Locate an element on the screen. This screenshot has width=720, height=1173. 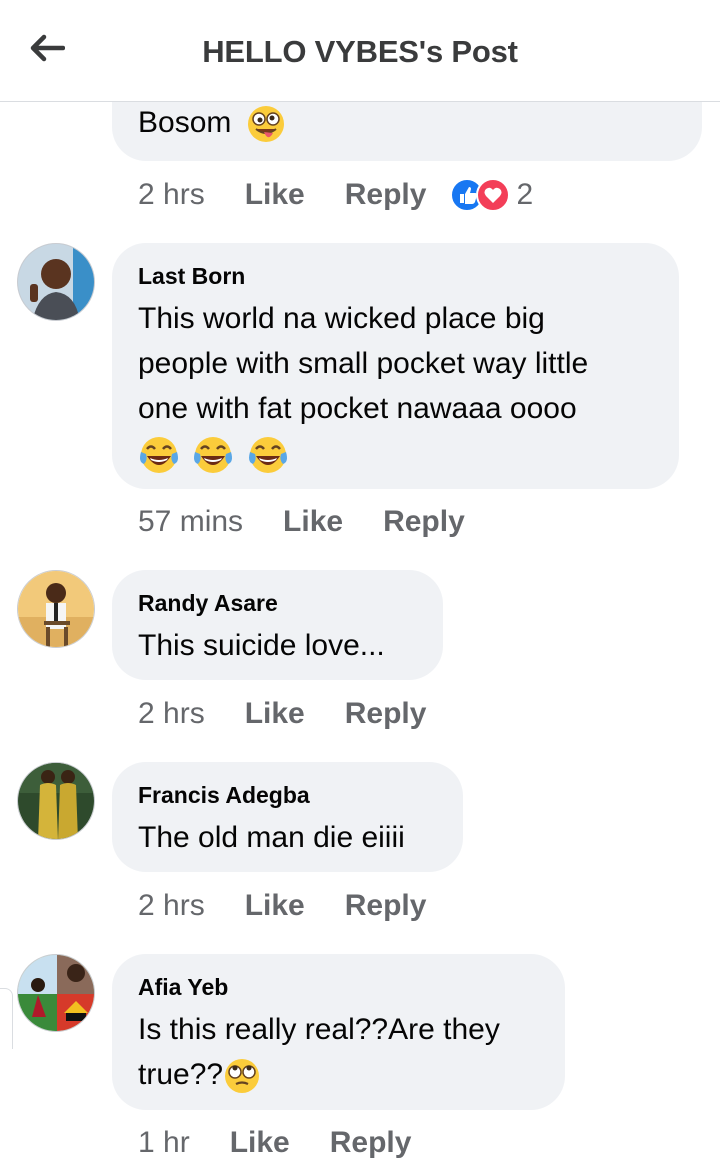
comment-actions: 57 mins Like Reply is located at coordinates (301, 522).